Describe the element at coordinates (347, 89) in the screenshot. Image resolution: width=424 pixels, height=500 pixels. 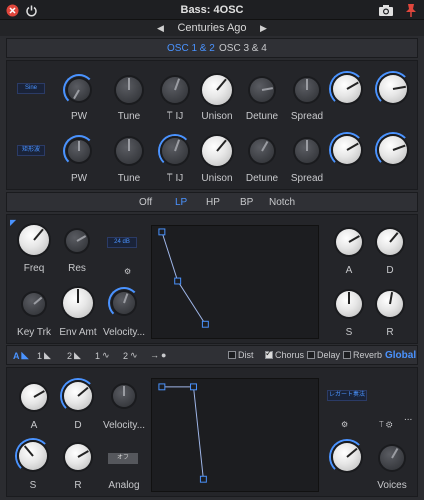
I see `osc1-level-knob` at that location.